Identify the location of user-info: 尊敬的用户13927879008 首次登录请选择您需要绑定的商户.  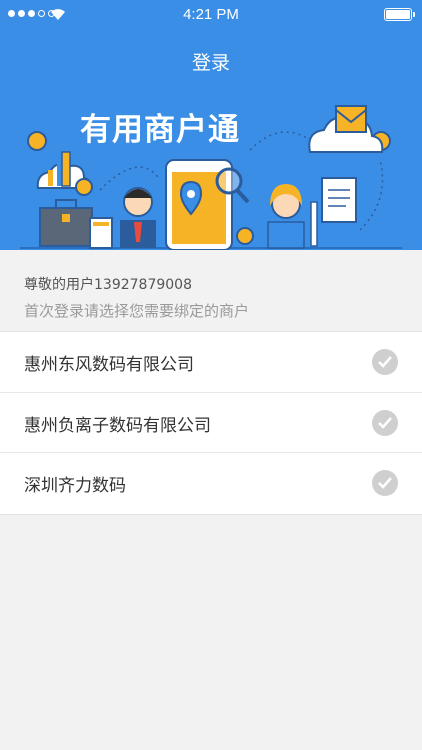
(211, 290).